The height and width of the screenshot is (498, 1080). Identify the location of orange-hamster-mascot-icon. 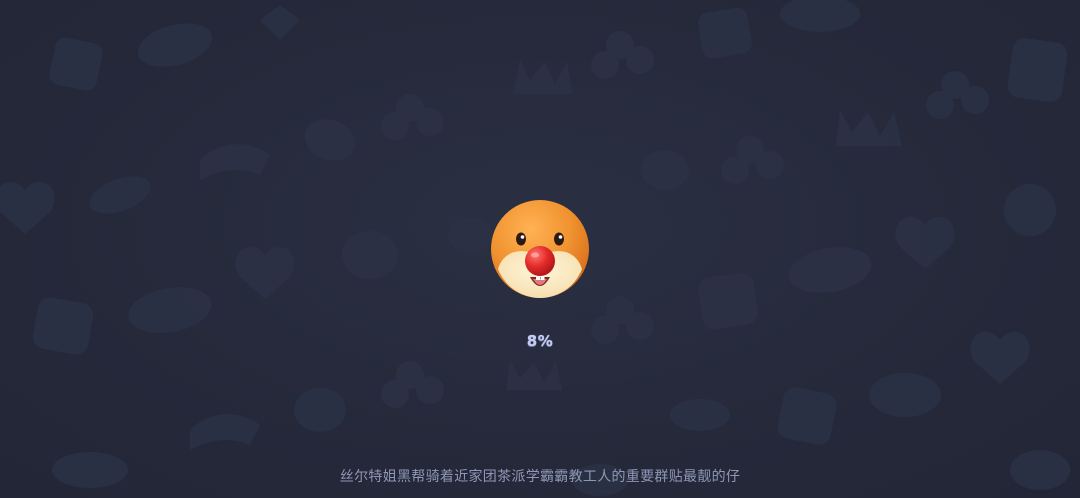
(540, 249).